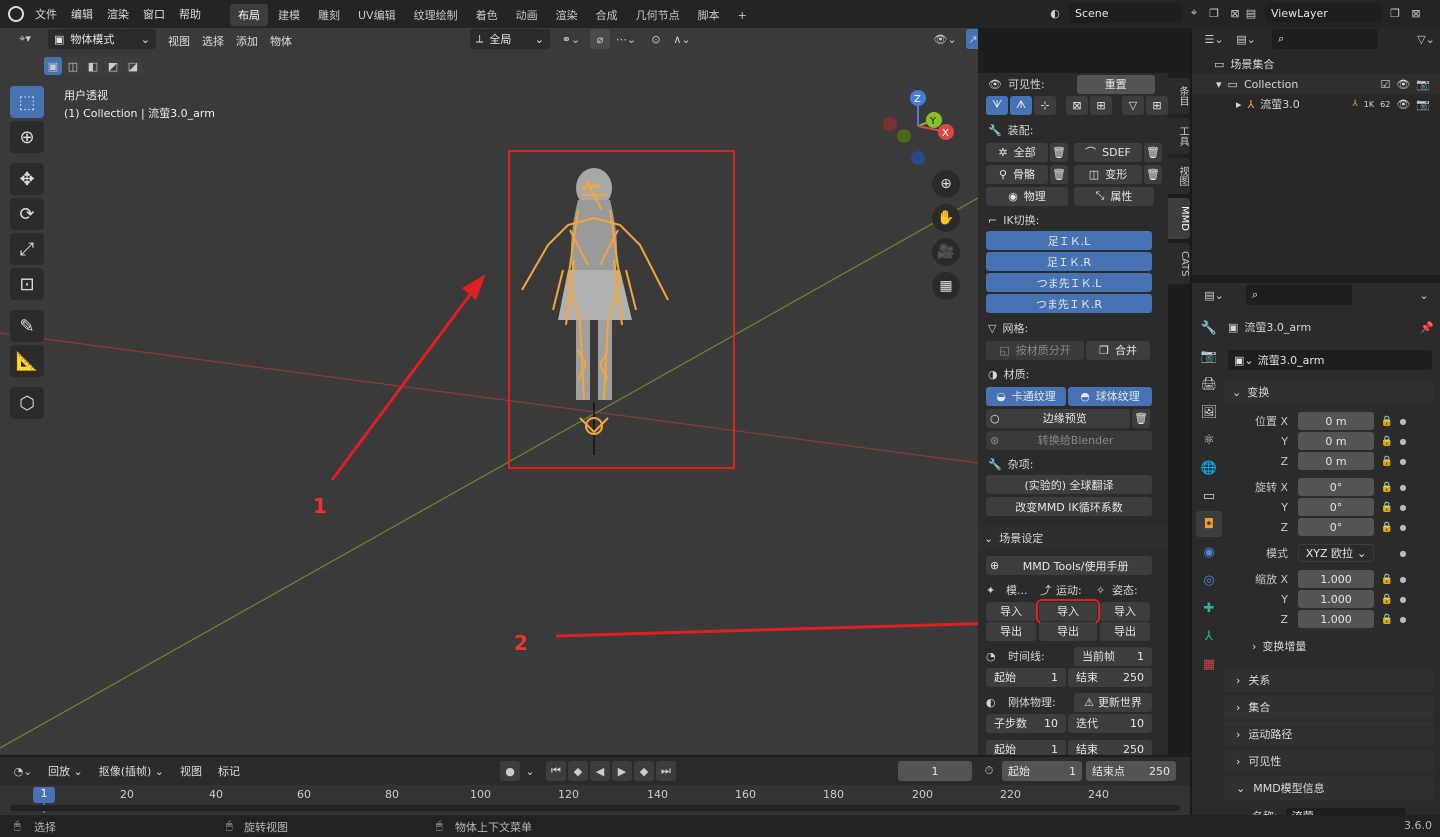 This screenshot has height=837, width=1440. What do you see at coordinates (1209, 356) in the screenshot?
I see `render-icon: 📷` at bounding box center [1209, 356].